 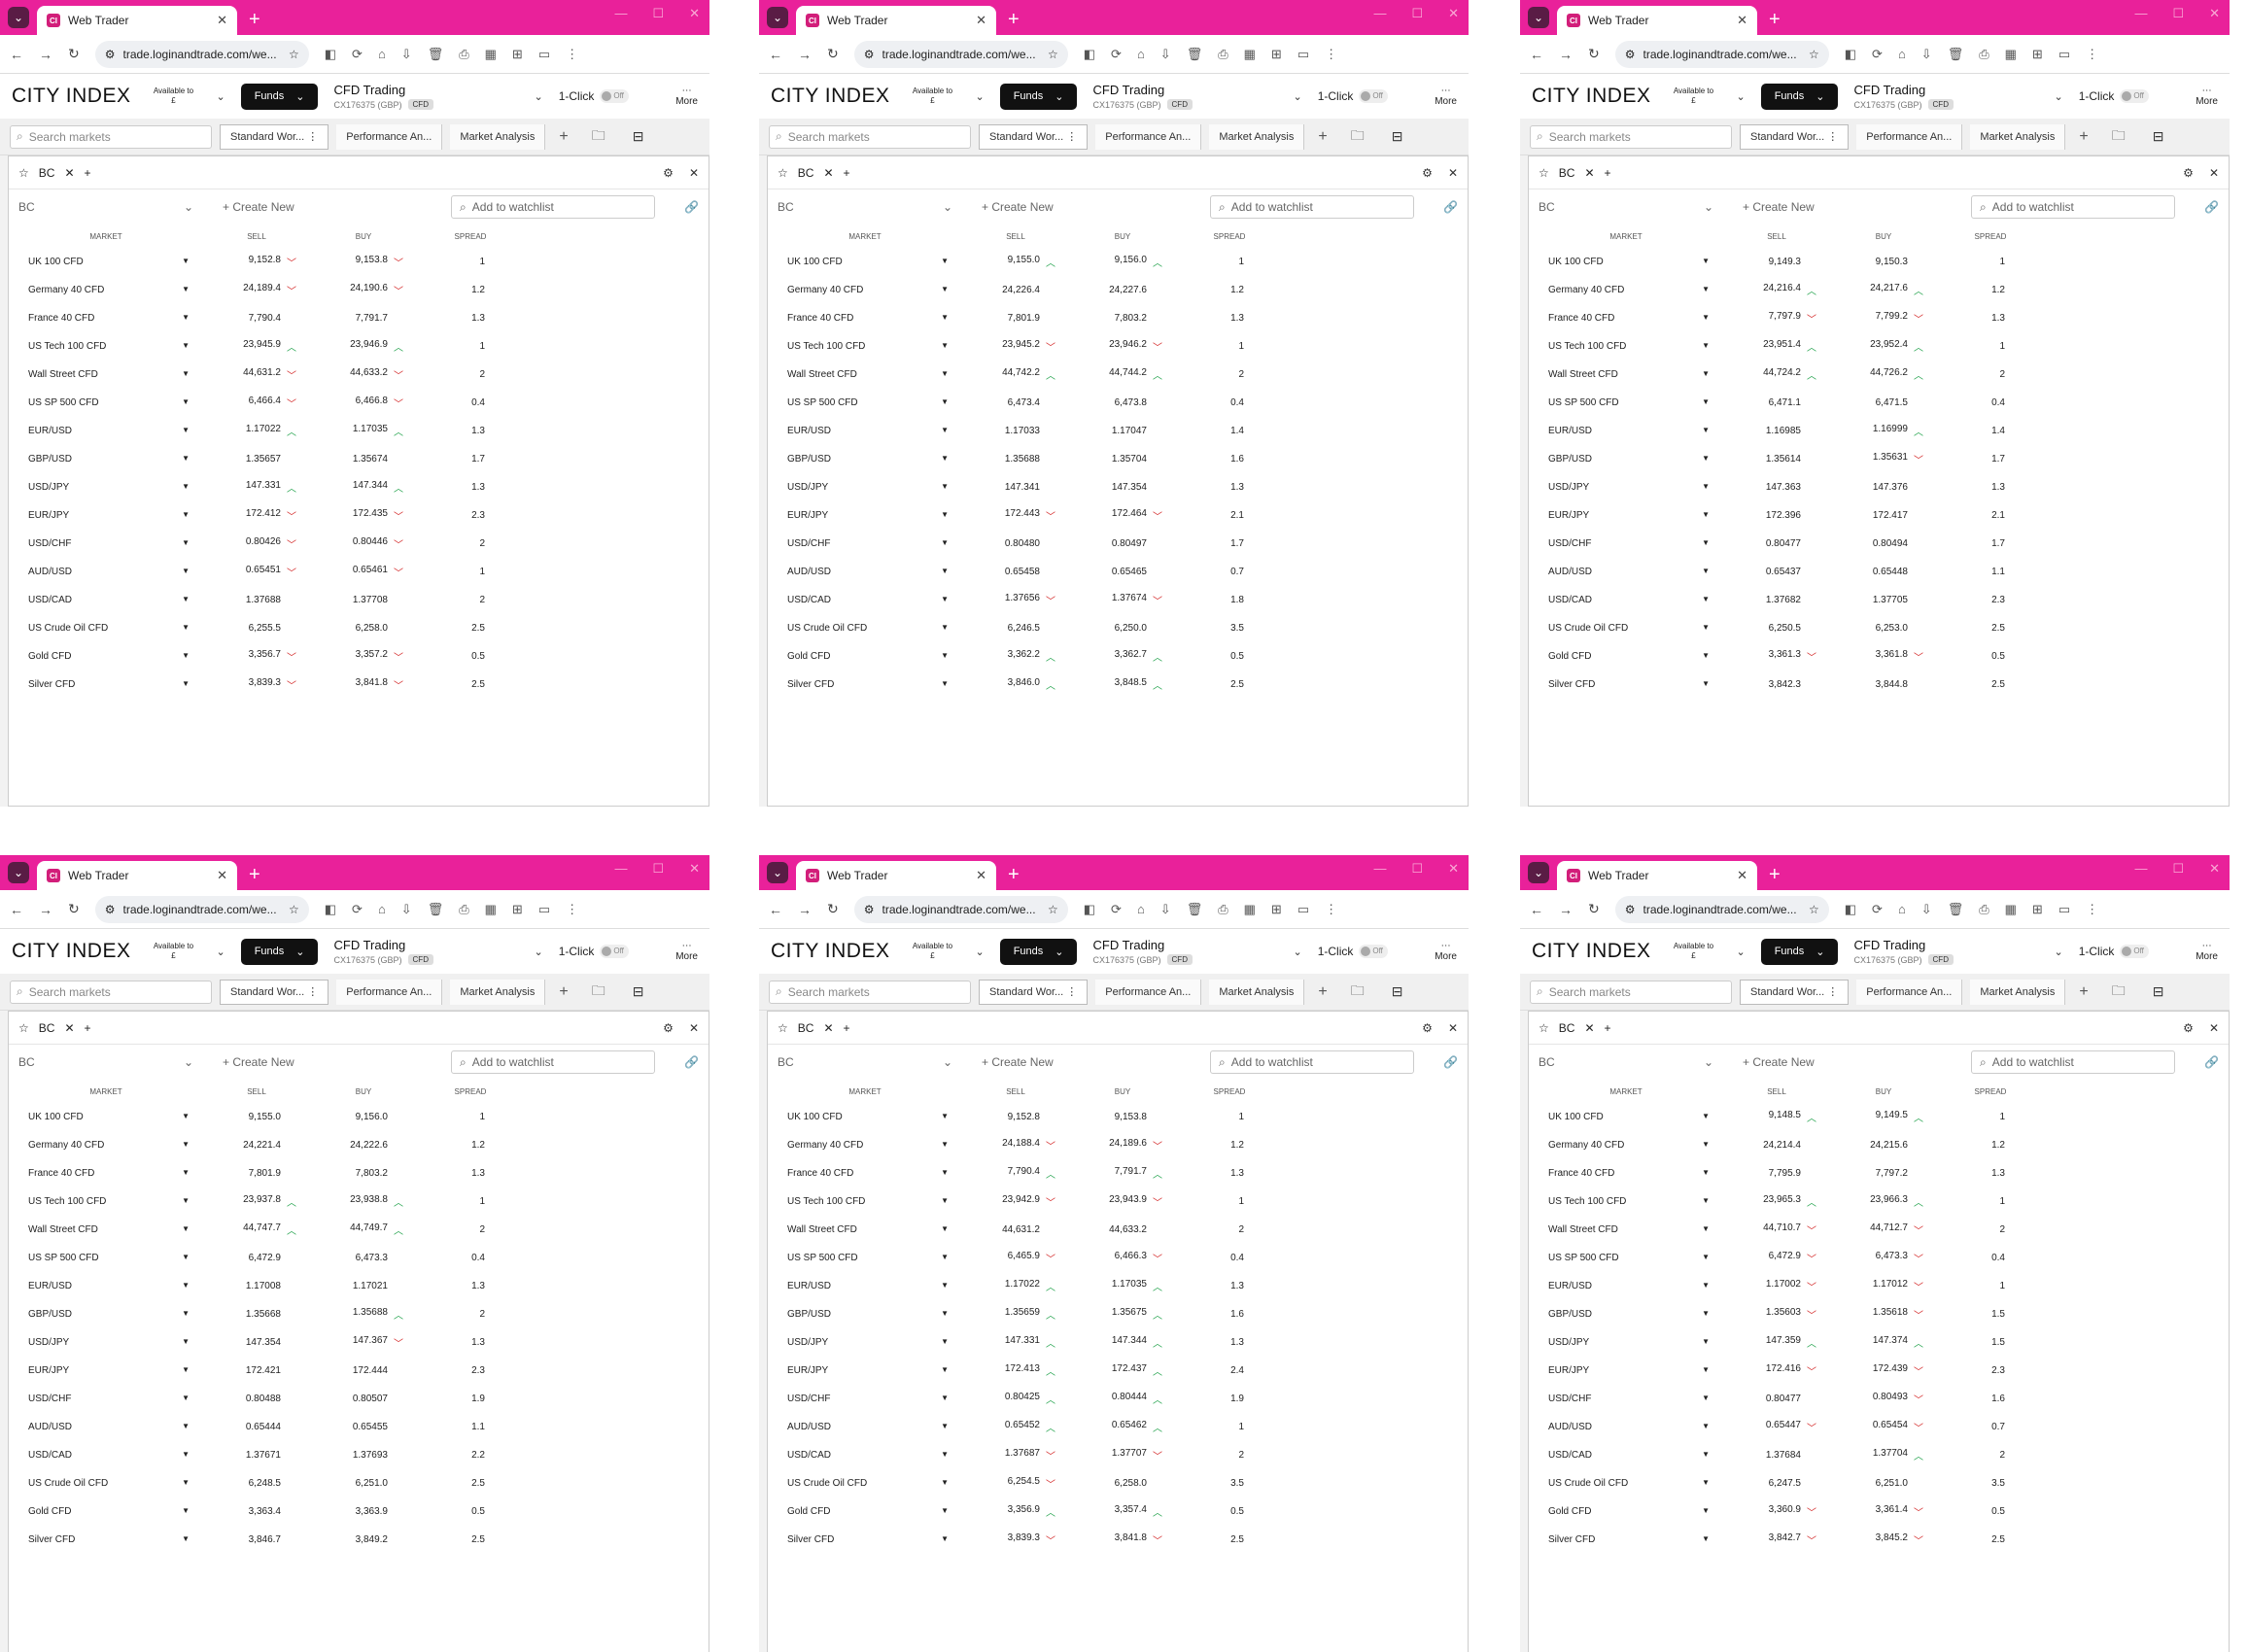 I want to click on sell-price-cell: 44,742.2 ︿, so click(x=1015, y=374).